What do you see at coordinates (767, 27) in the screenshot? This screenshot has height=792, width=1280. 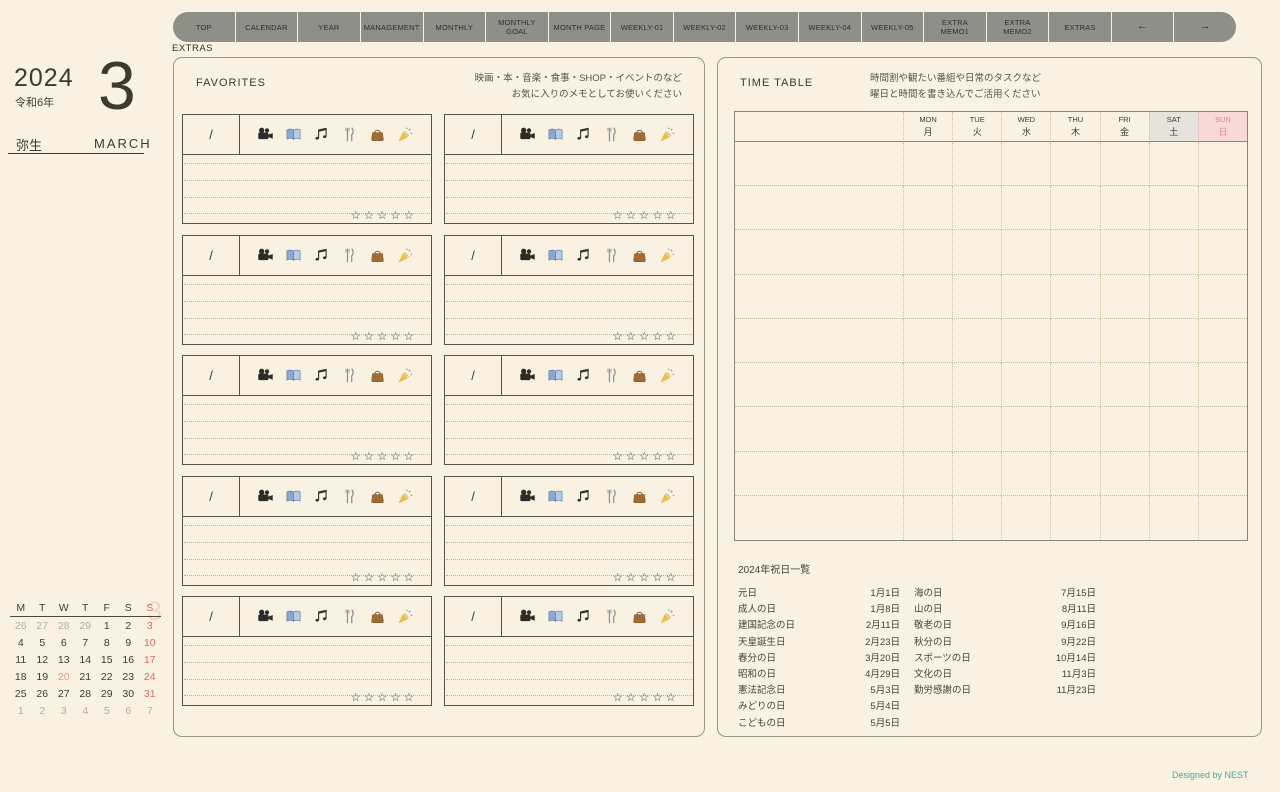 I see `tab-weekly-03: WEEKLY-03` at bounding box center [767, 27].